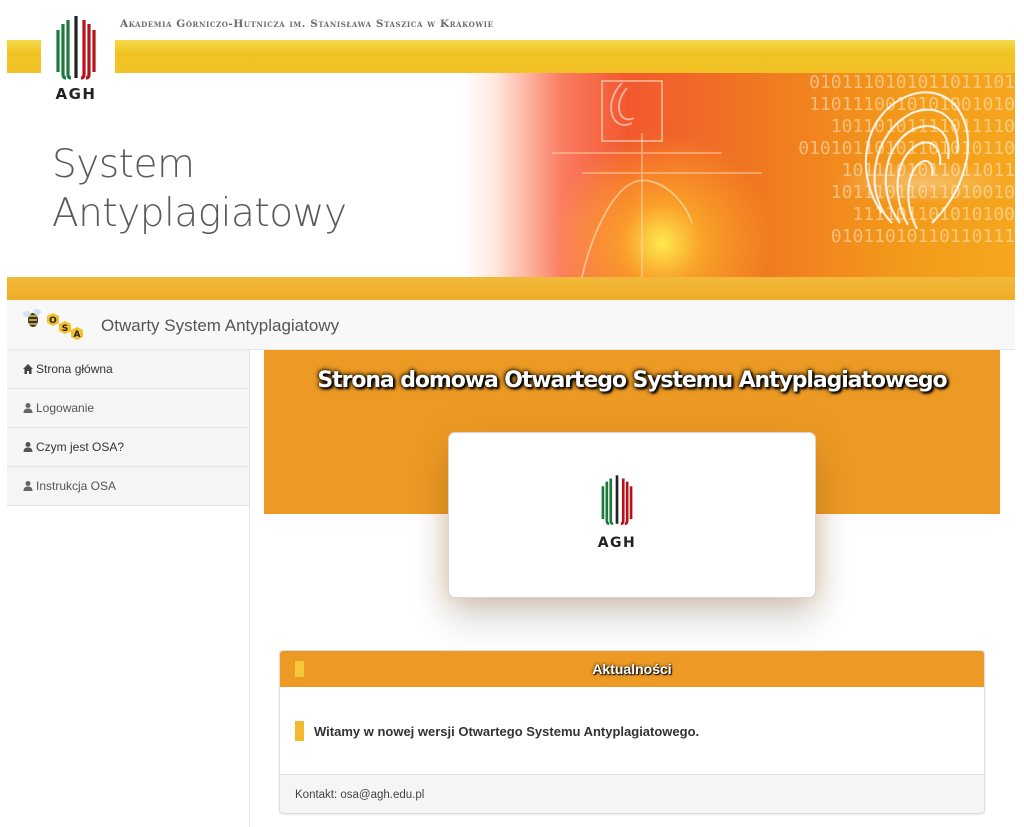  What do you see at coordinates (128, 408) in the screenshot?
I see `sidebar-item-login: Logowanie` at bounding box center [128, 408].